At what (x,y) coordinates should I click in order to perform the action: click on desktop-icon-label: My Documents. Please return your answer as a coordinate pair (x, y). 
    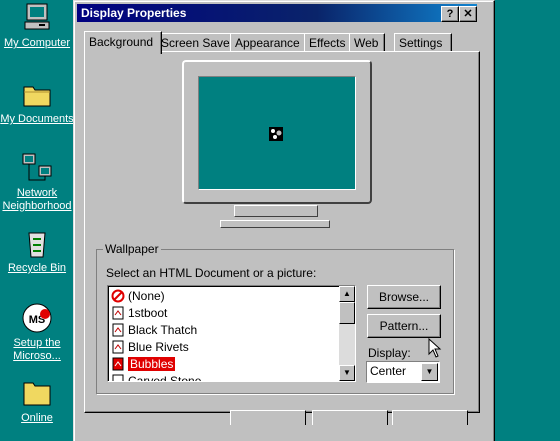
    Looking at the image, I should click on (37, 119).